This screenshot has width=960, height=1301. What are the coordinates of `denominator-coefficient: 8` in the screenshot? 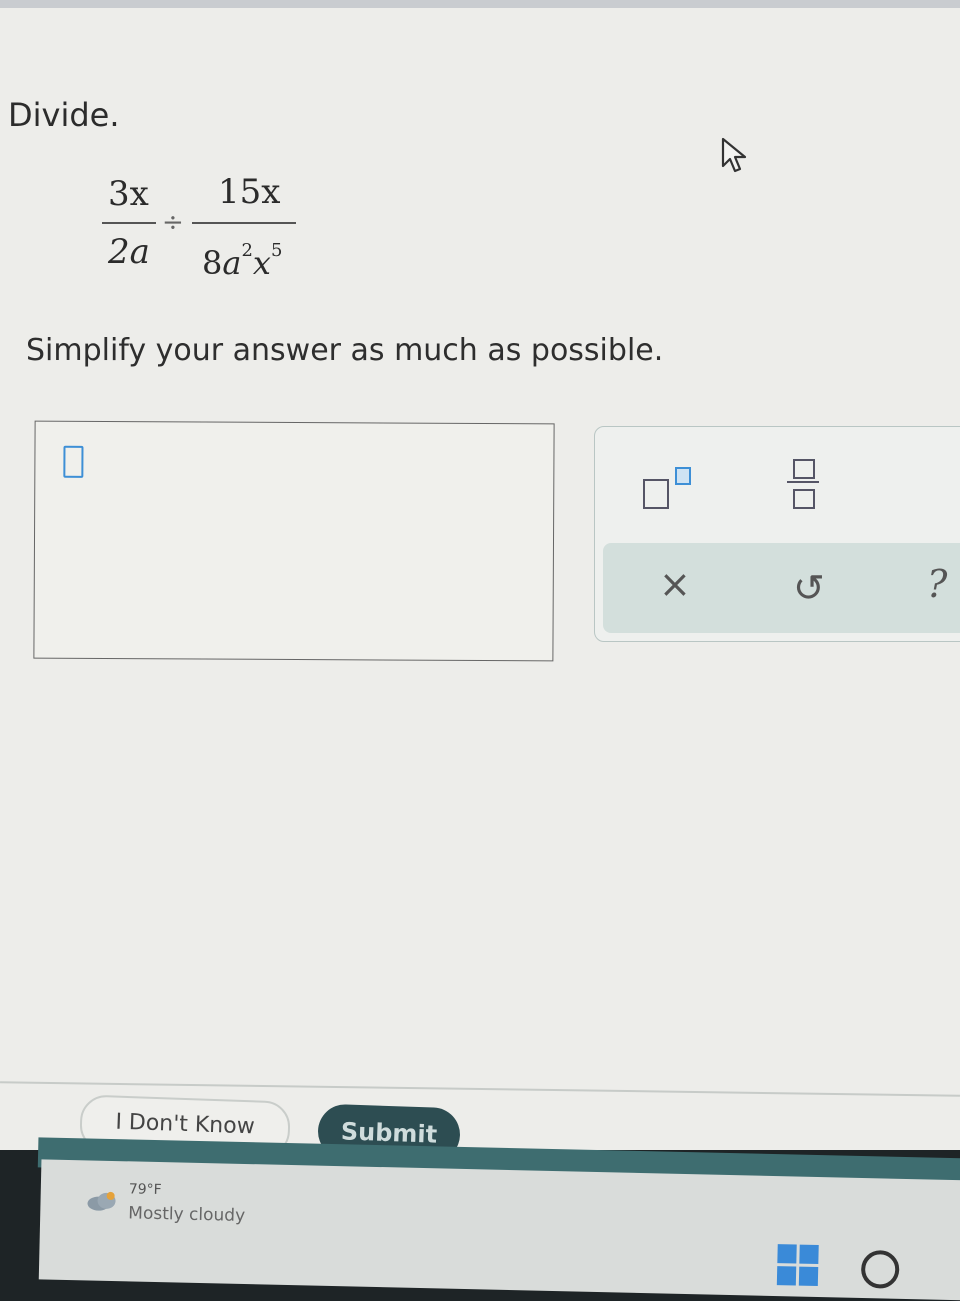 It's located at (212, 263).